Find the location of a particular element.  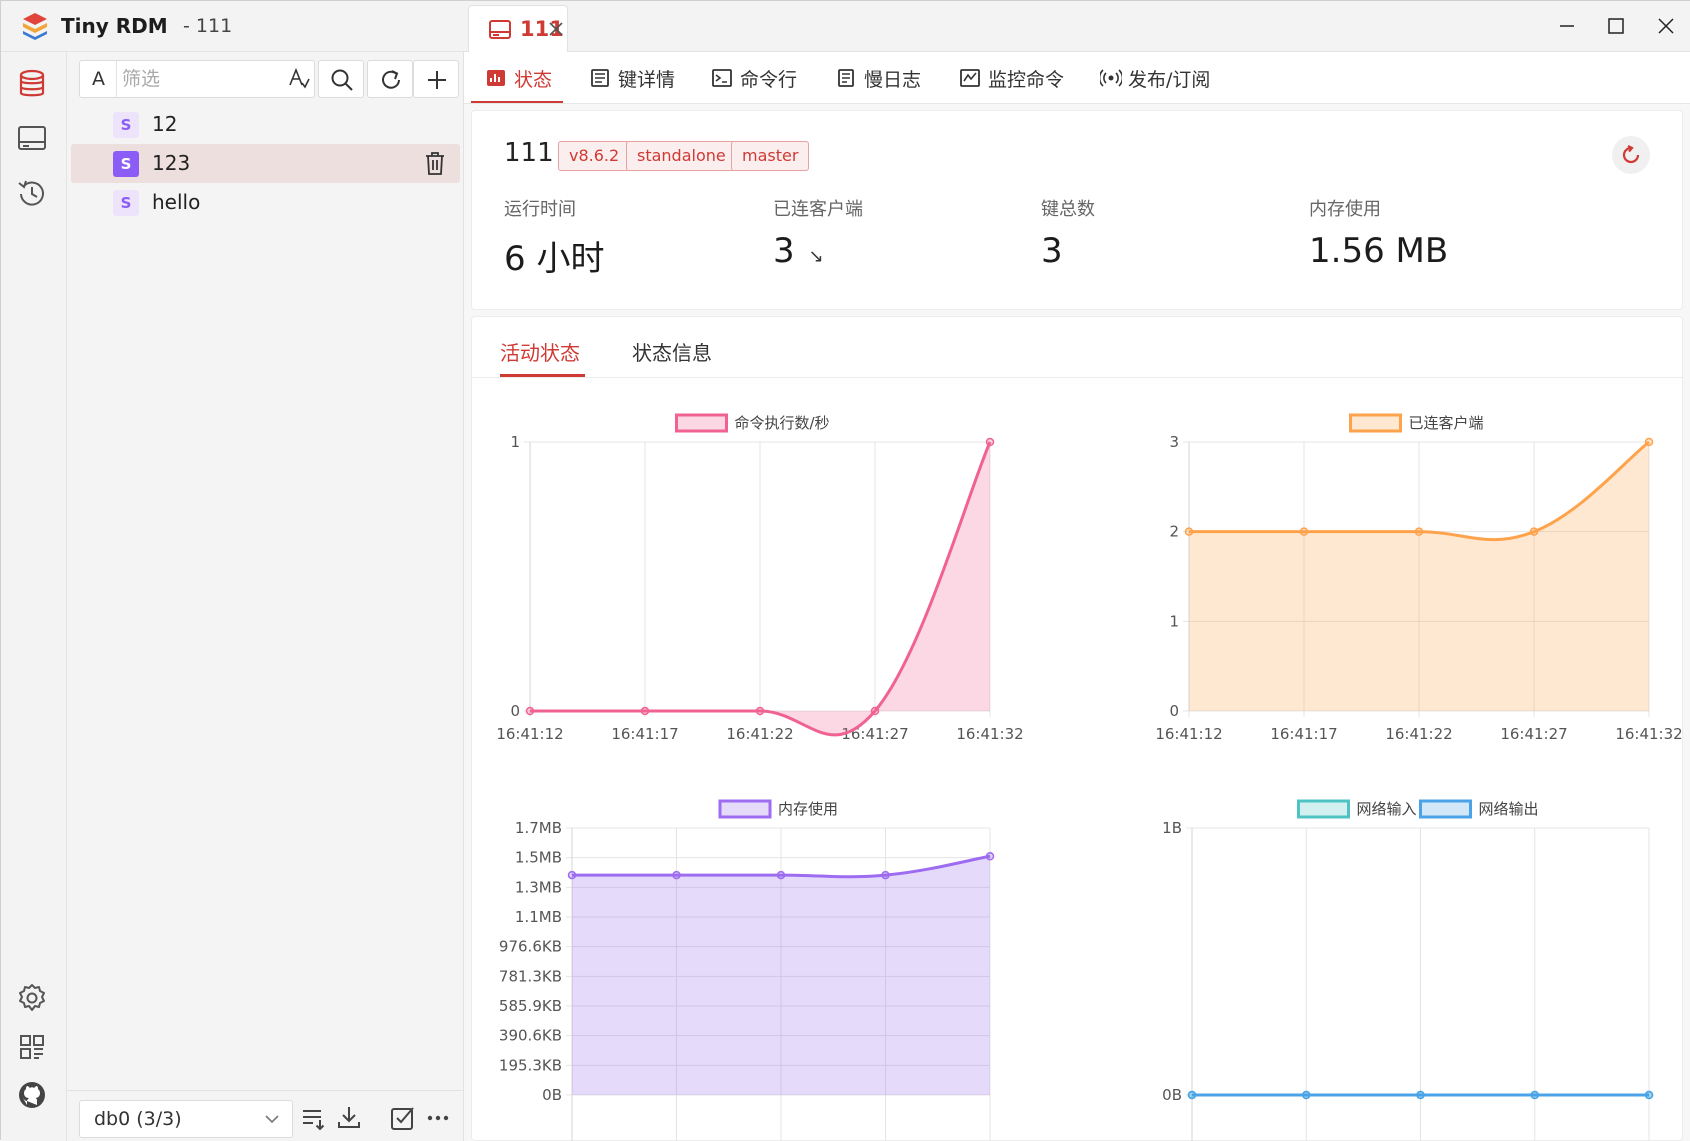

log-icon is located at coordinates (846, 78).